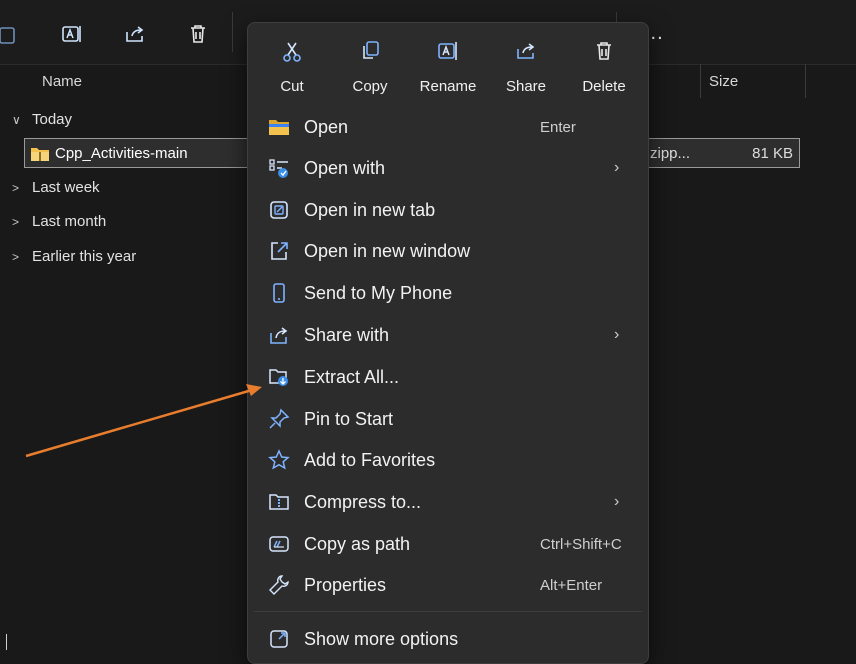 Image resolution: width=856 pixels, height=664 pixels. I want to click on delete-label: Delete, so click(604, 86).